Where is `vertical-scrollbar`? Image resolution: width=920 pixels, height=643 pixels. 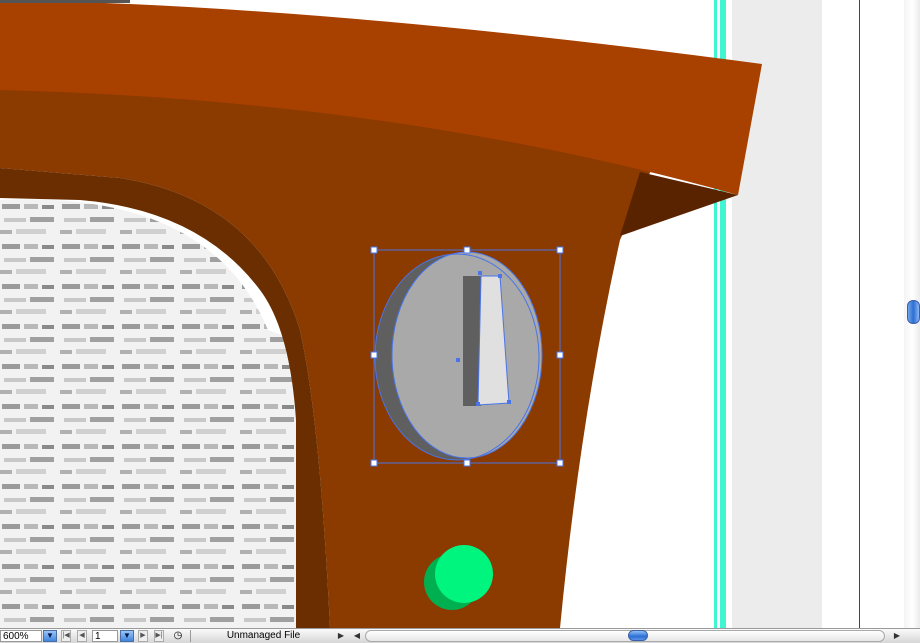
vertical-scrollbar is located at coordinates (889, 314).